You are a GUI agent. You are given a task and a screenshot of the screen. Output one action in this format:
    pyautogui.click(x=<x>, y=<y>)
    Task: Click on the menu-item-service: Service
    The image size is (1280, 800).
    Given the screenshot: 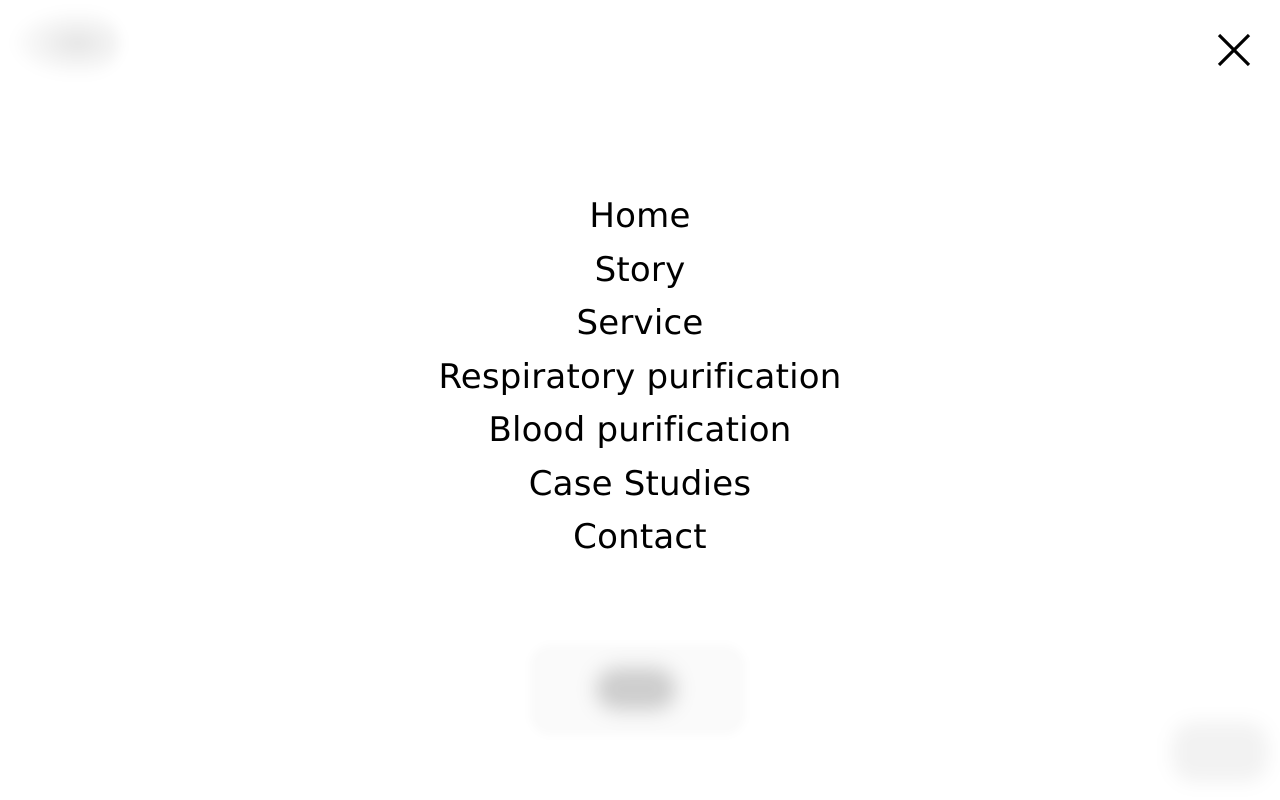 What is the action you would take?
    pyautogui.click(x=640, y=324)
    